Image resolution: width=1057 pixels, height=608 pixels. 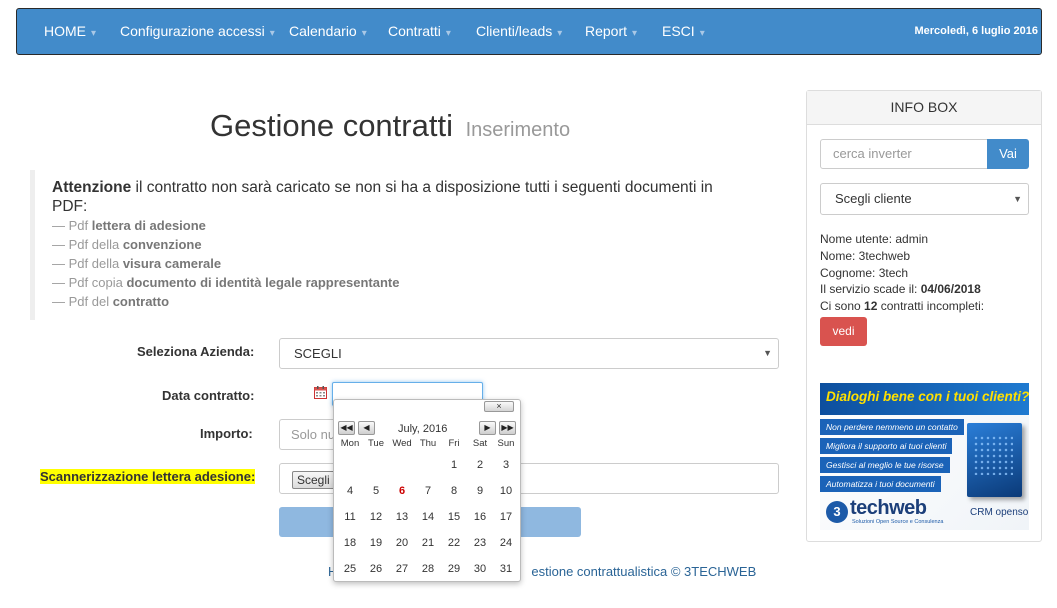 What do you see at coordinates (376, 543) in the screenshot?
I see `calendar-day: 19` at bounding box center [376, 543].